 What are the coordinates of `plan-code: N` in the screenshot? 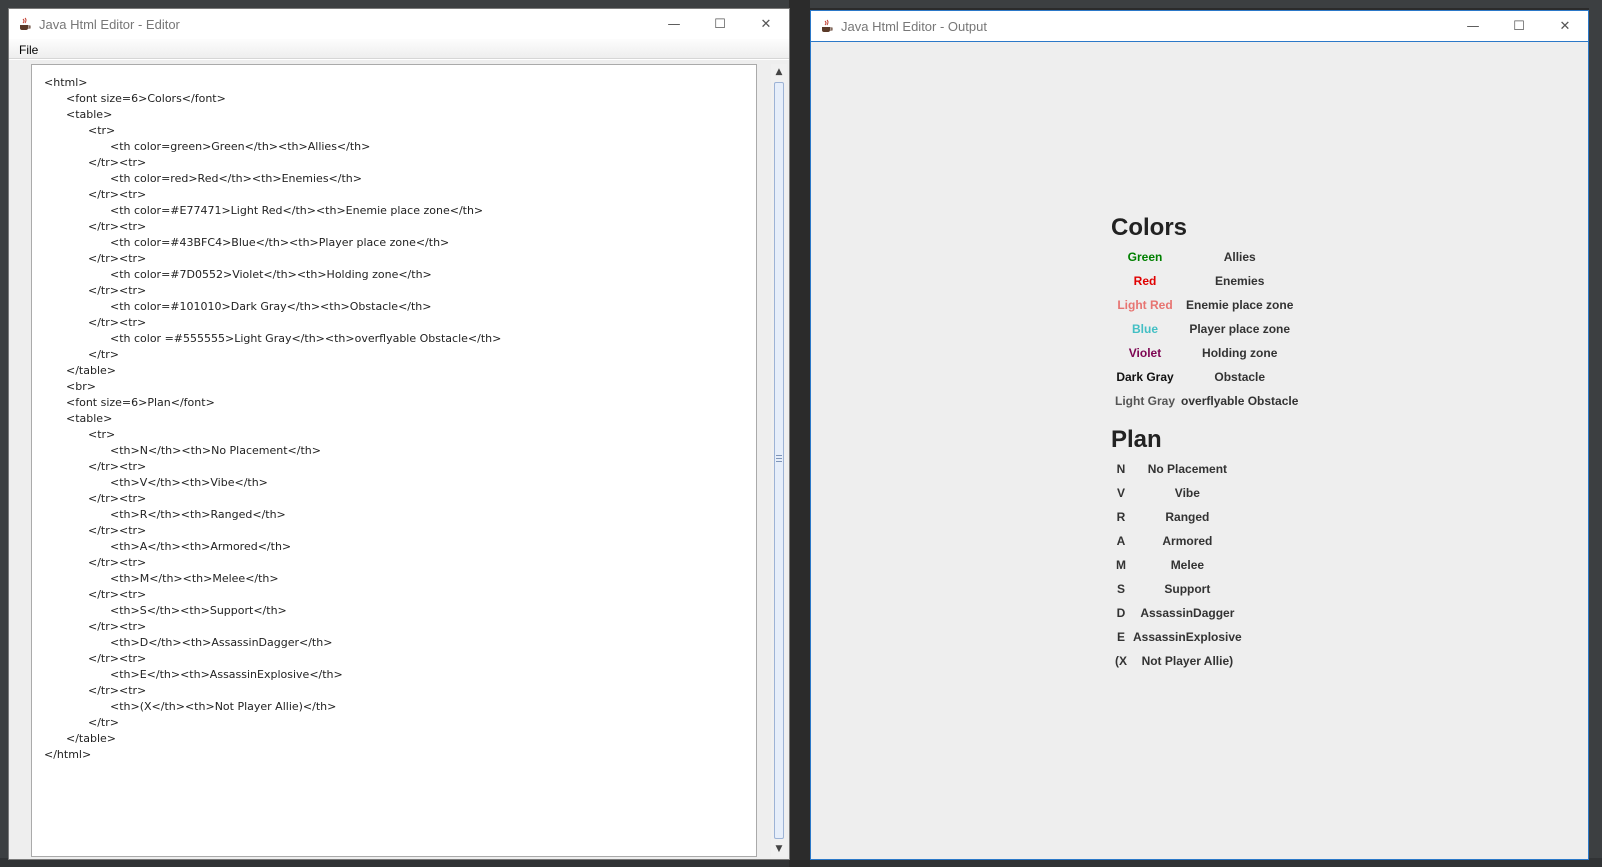 It's located at (1121, 469).